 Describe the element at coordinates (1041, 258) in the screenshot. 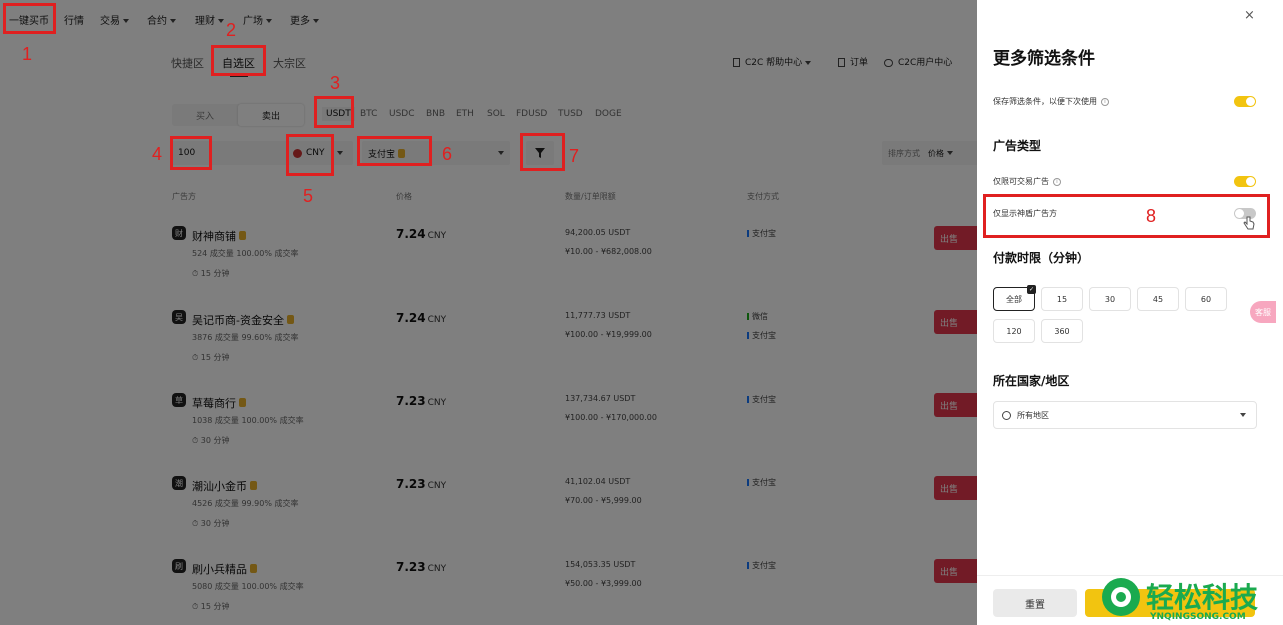

I see `payment-time-title: 付款时限（分钟）` at that location.